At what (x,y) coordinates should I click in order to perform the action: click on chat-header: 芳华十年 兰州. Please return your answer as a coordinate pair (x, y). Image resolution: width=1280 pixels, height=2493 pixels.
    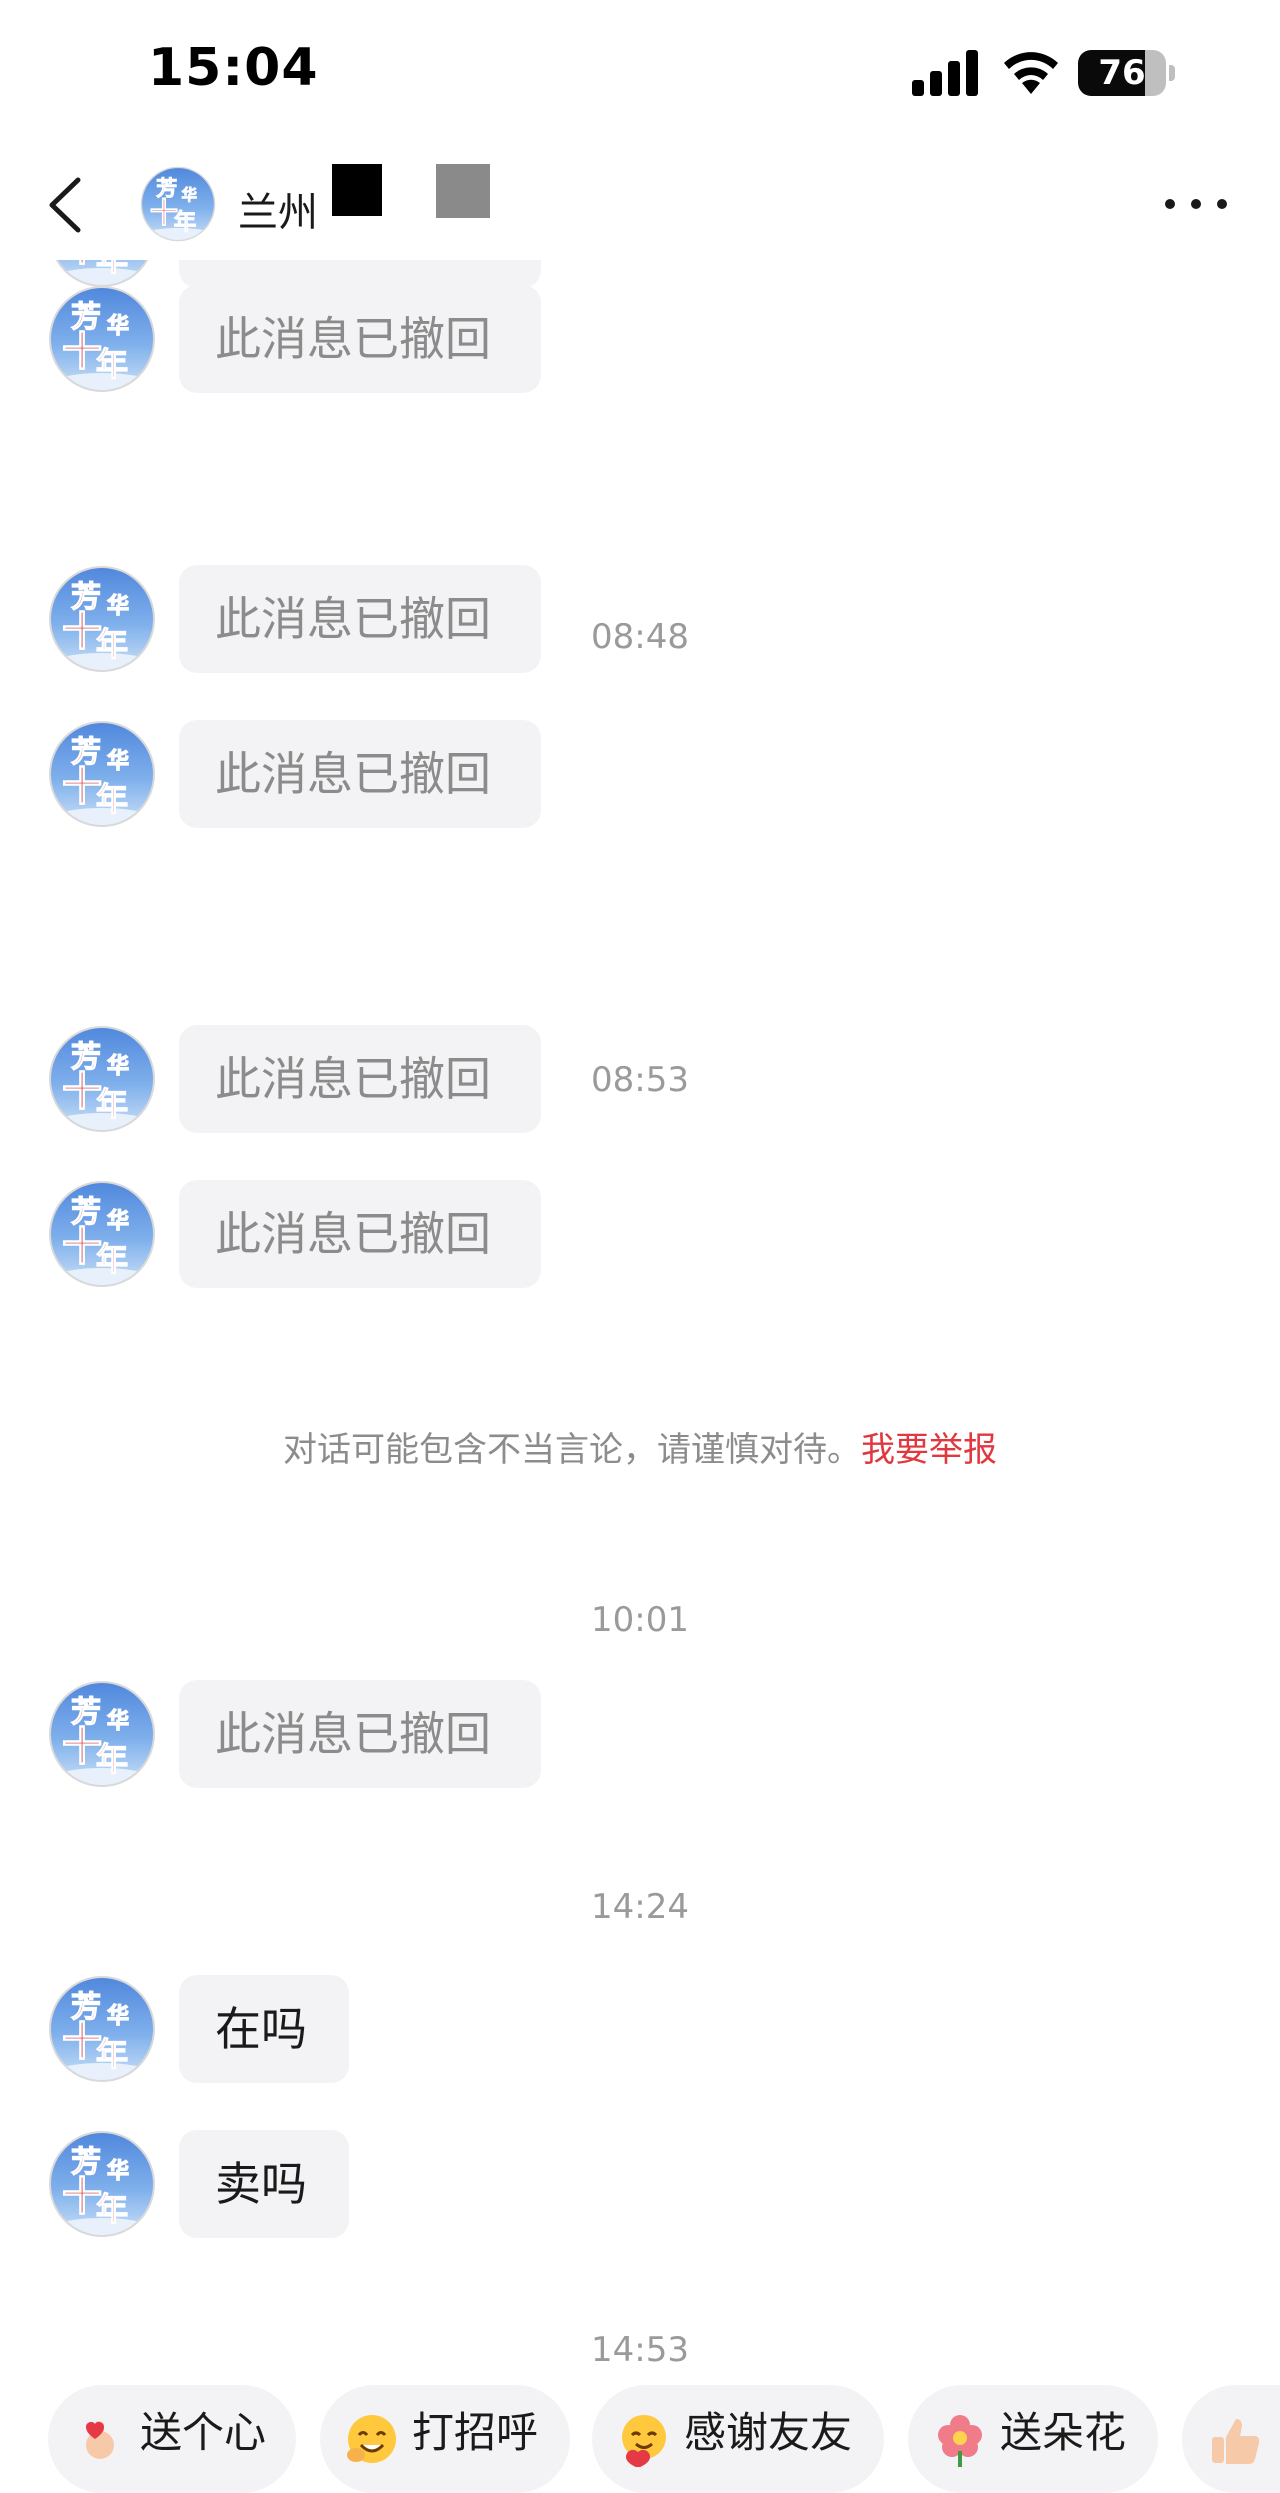
    Looking at the image, I should click on (640, 205).